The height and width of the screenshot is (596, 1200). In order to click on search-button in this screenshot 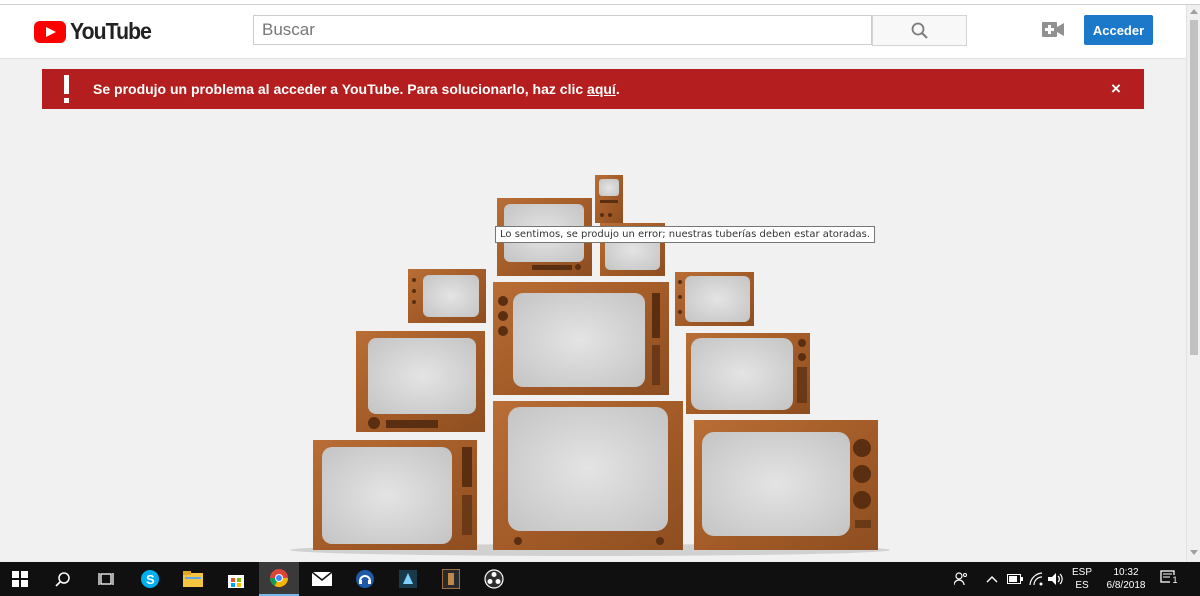, I will do `click(919, 30)`.